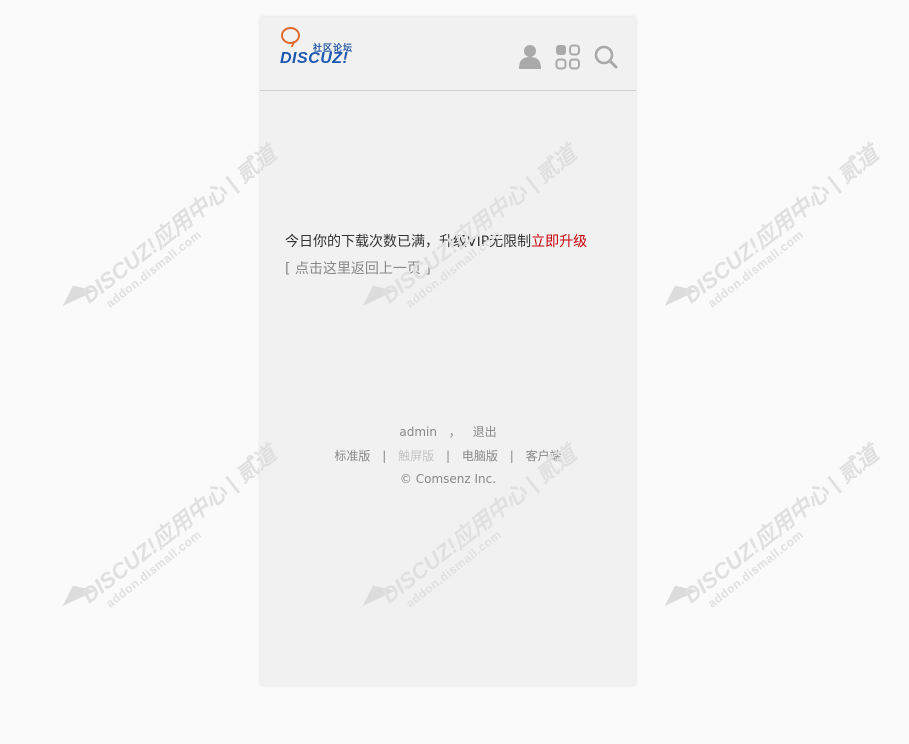  I want to click on logo-bubble-tail, so click(295, 44).